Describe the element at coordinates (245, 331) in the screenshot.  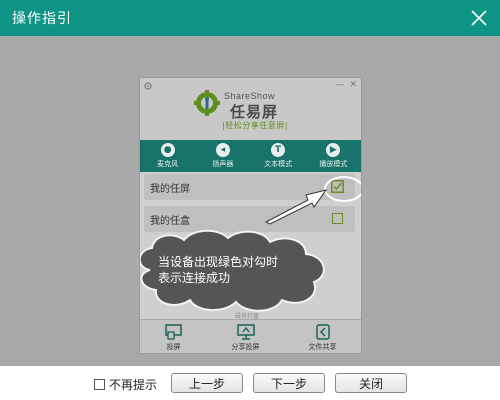
I see `share-cast-icon` at that location.